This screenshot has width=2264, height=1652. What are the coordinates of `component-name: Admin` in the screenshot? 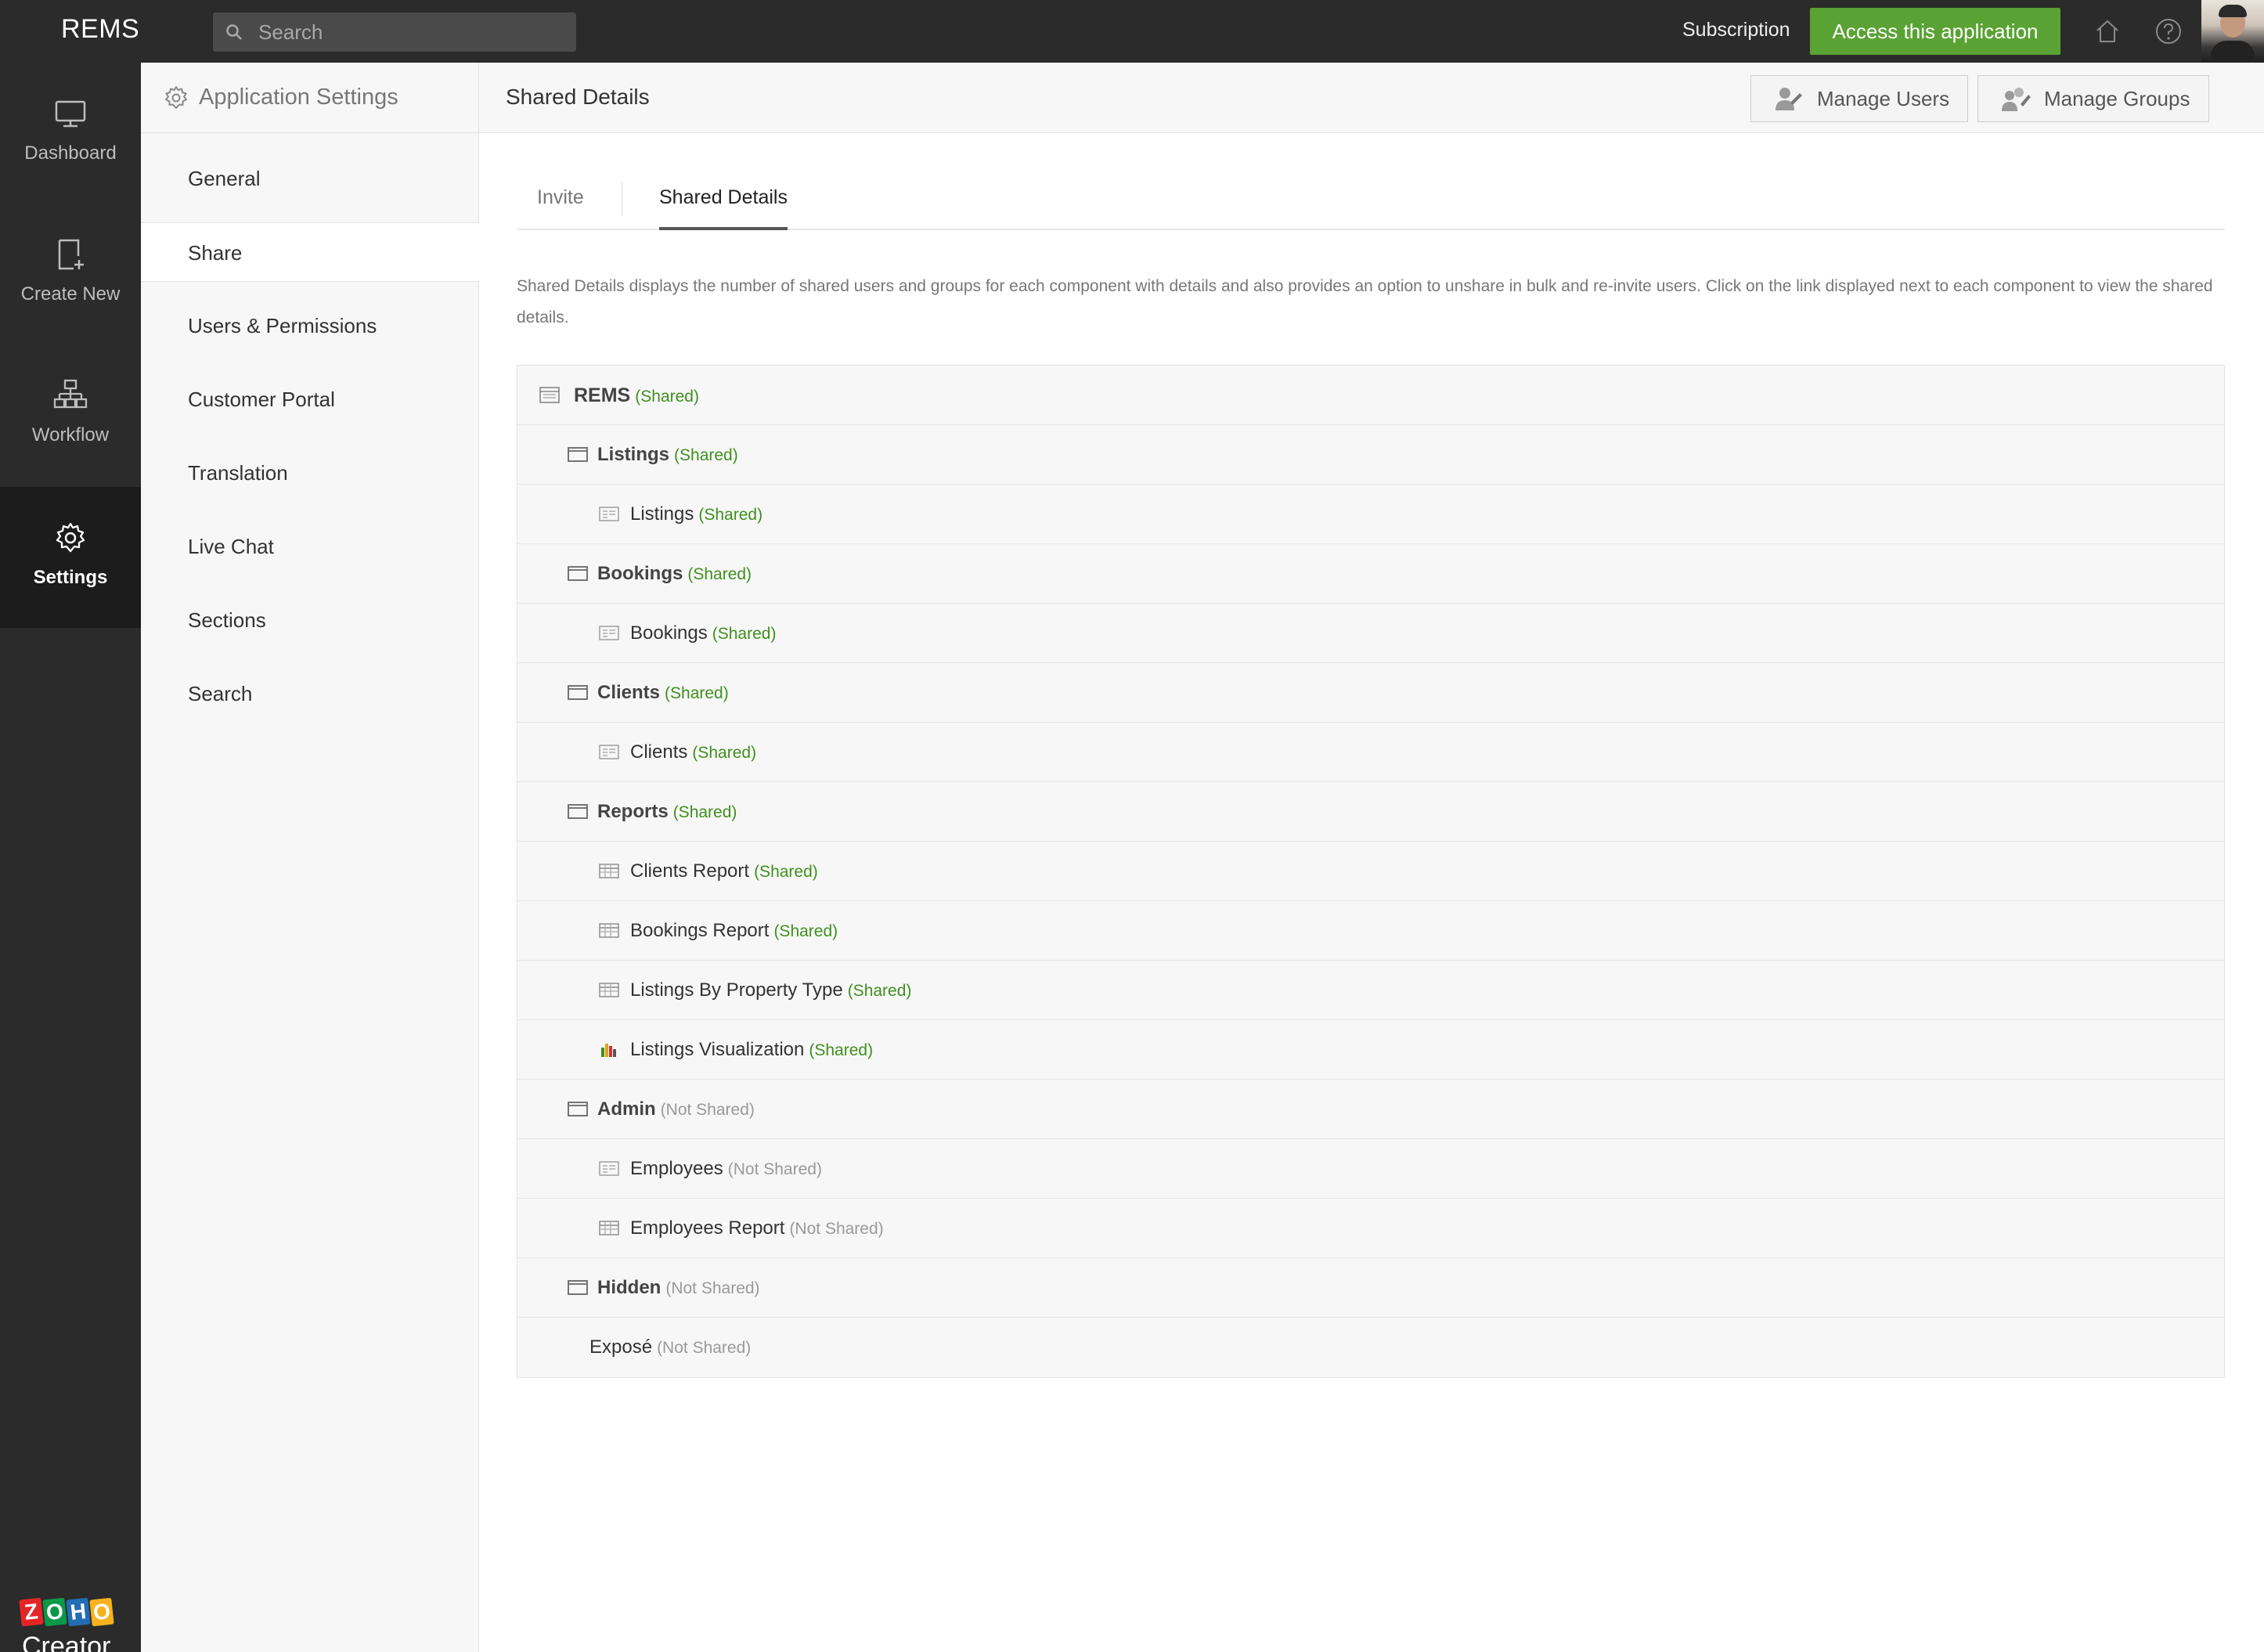 It's located at (626, 1109).